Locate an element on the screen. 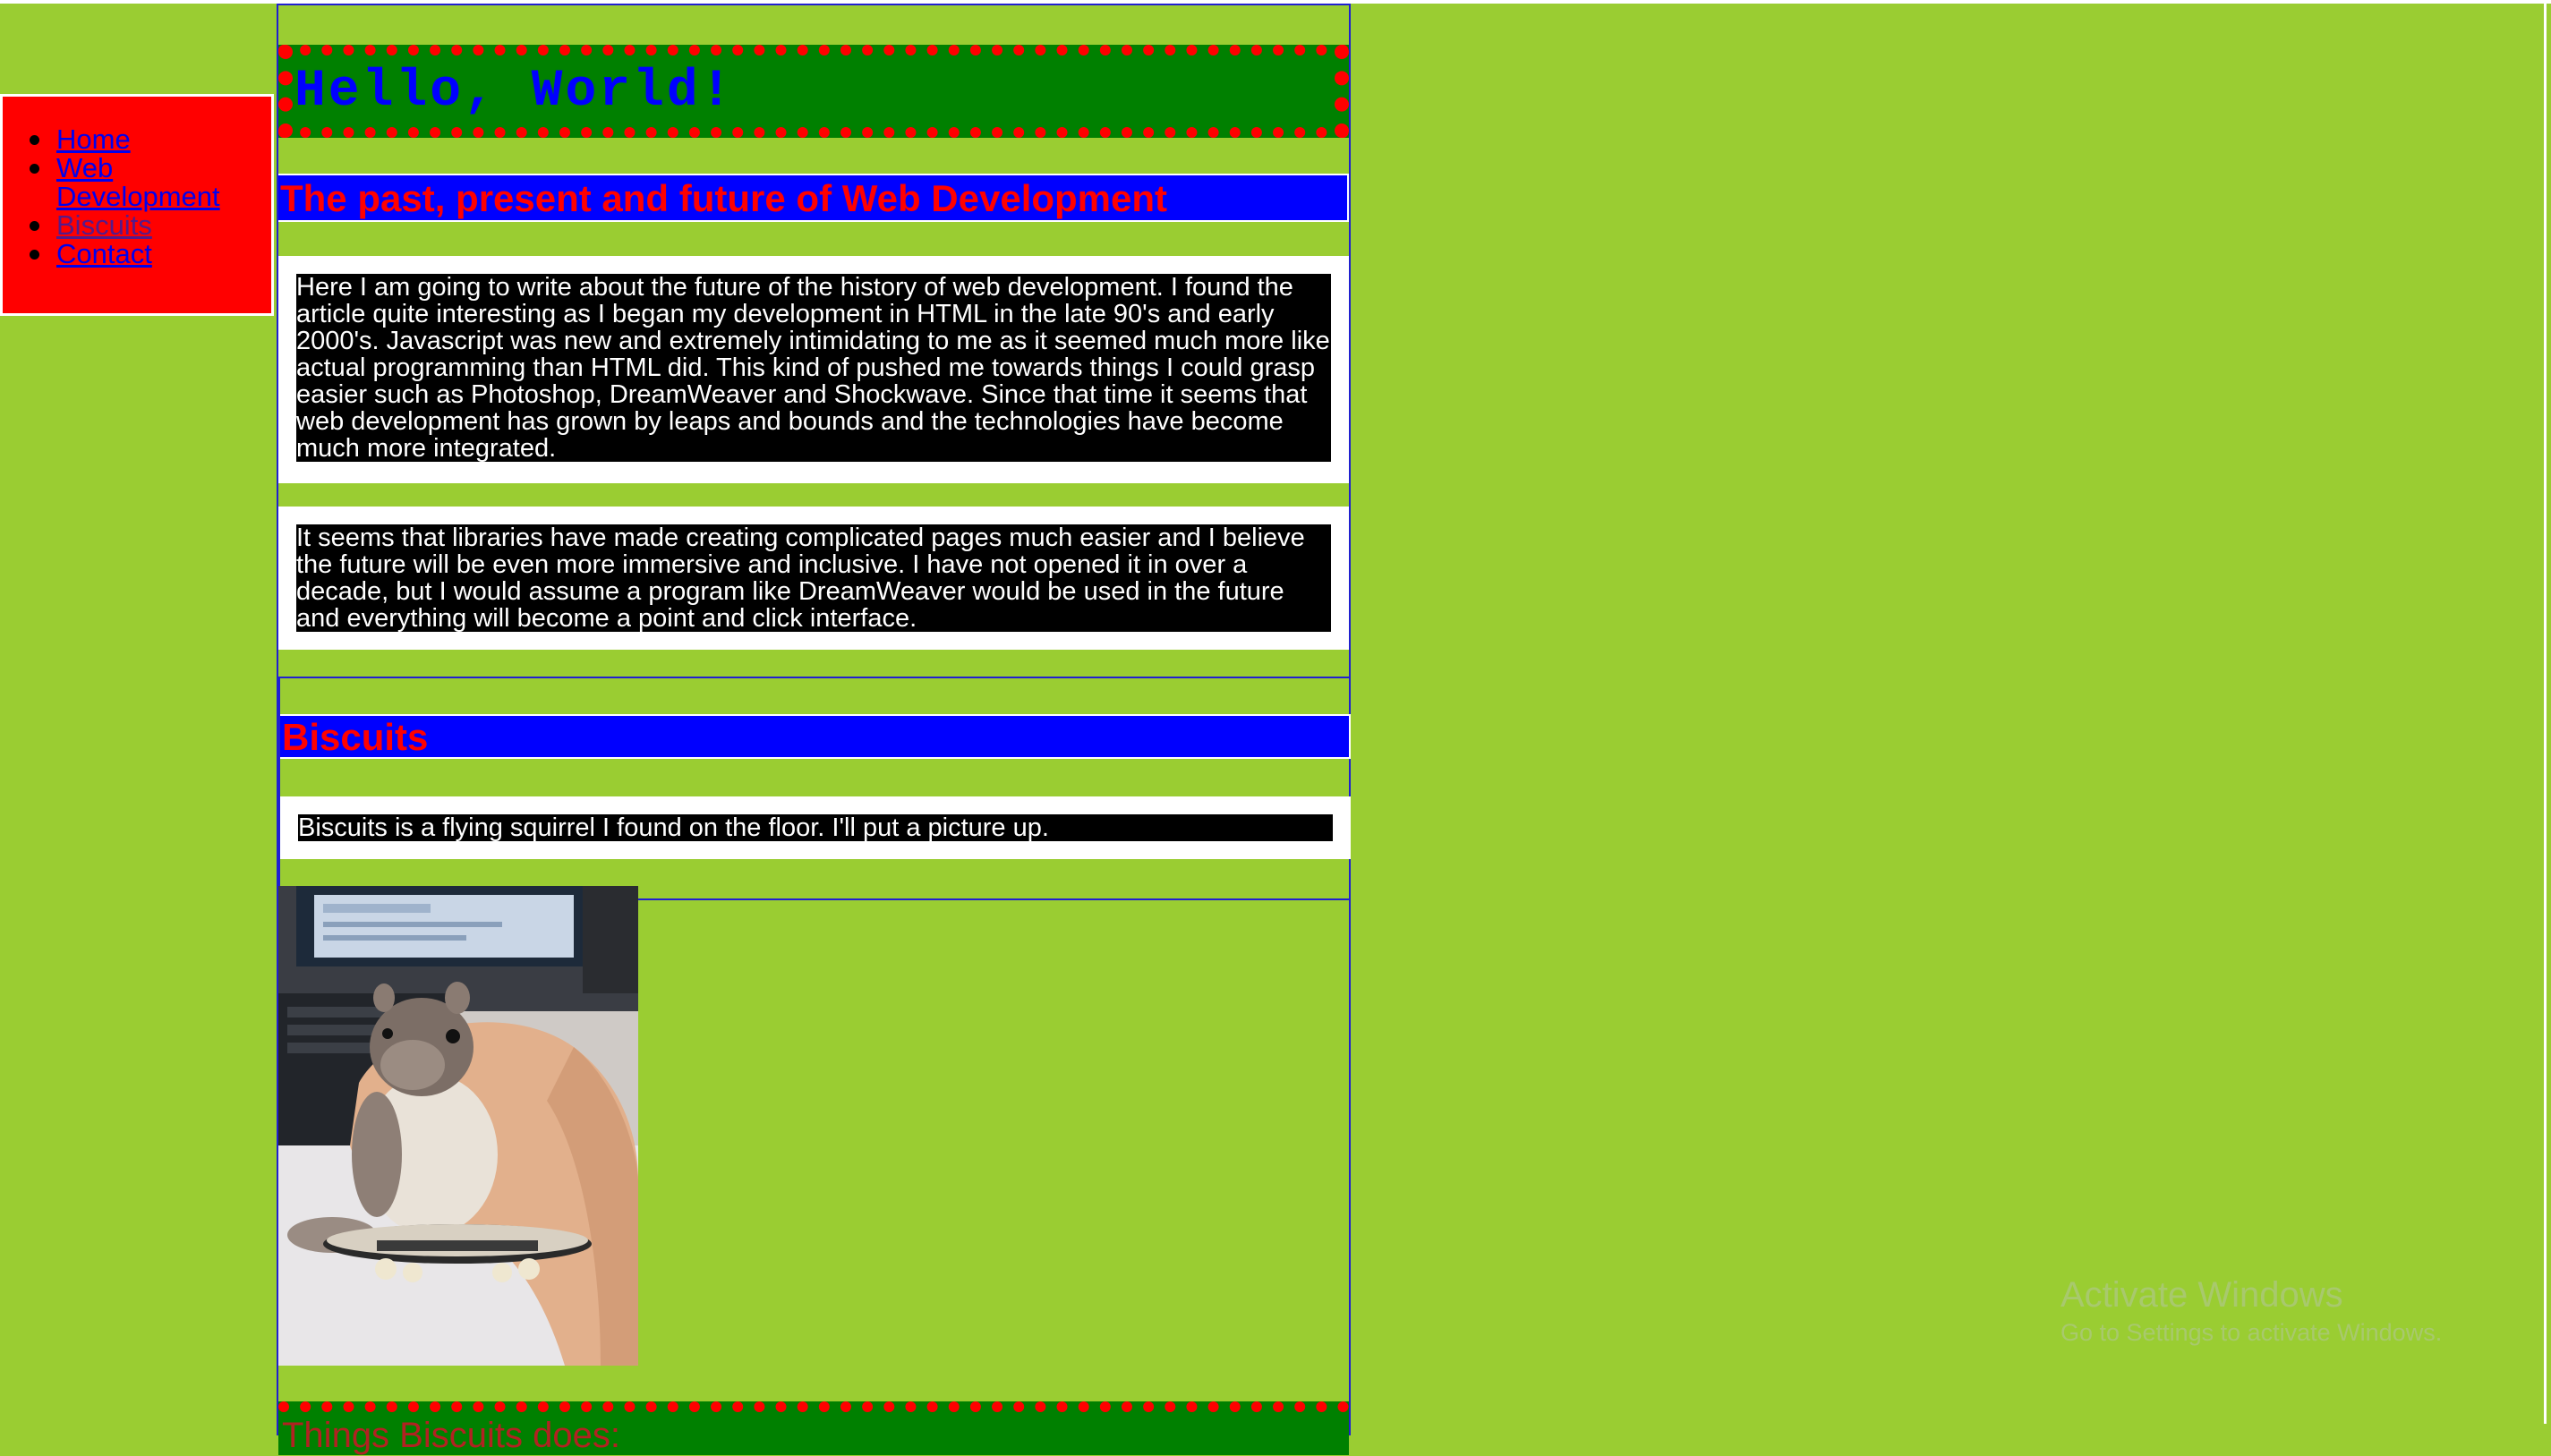 The width and height of the screenshot is (2551, 1456). watermark-subtitle: Go to Settings to activate Windows. is located at coordinates (2251, 1332).